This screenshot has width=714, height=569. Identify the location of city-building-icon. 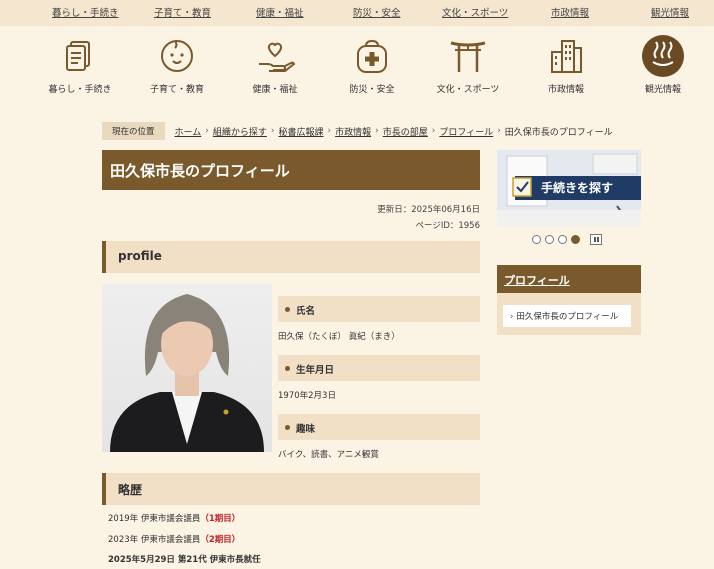
(566, 56).